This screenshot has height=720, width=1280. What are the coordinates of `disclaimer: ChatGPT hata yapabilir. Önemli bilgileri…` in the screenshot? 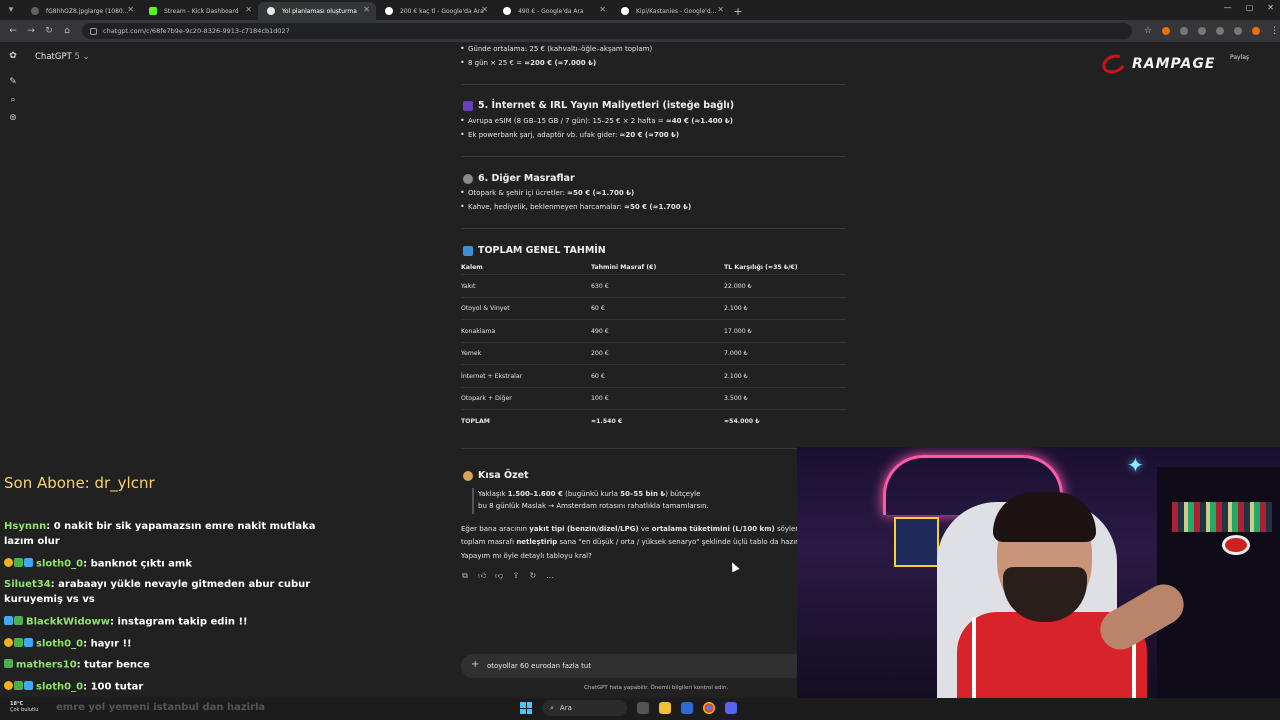 It's located at (656, 688).